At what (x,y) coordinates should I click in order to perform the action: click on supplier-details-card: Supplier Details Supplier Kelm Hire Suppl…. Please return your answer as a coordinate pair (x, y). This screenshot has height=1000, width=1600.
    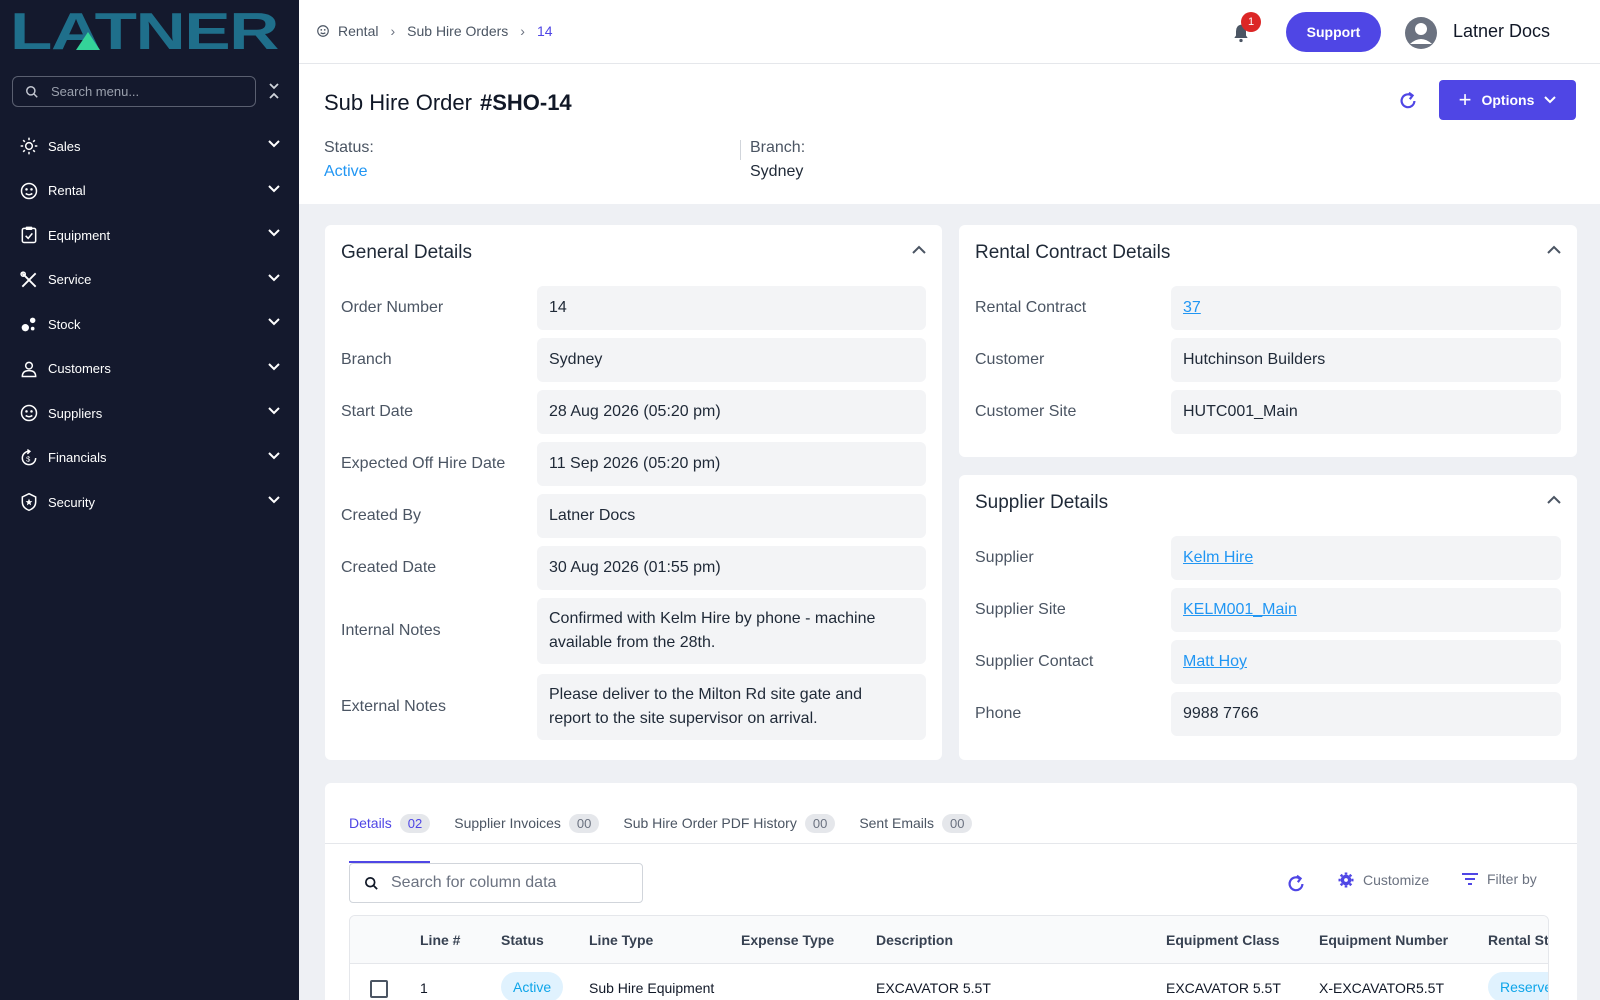
    Looking at the image, I should click on (1268, 617).